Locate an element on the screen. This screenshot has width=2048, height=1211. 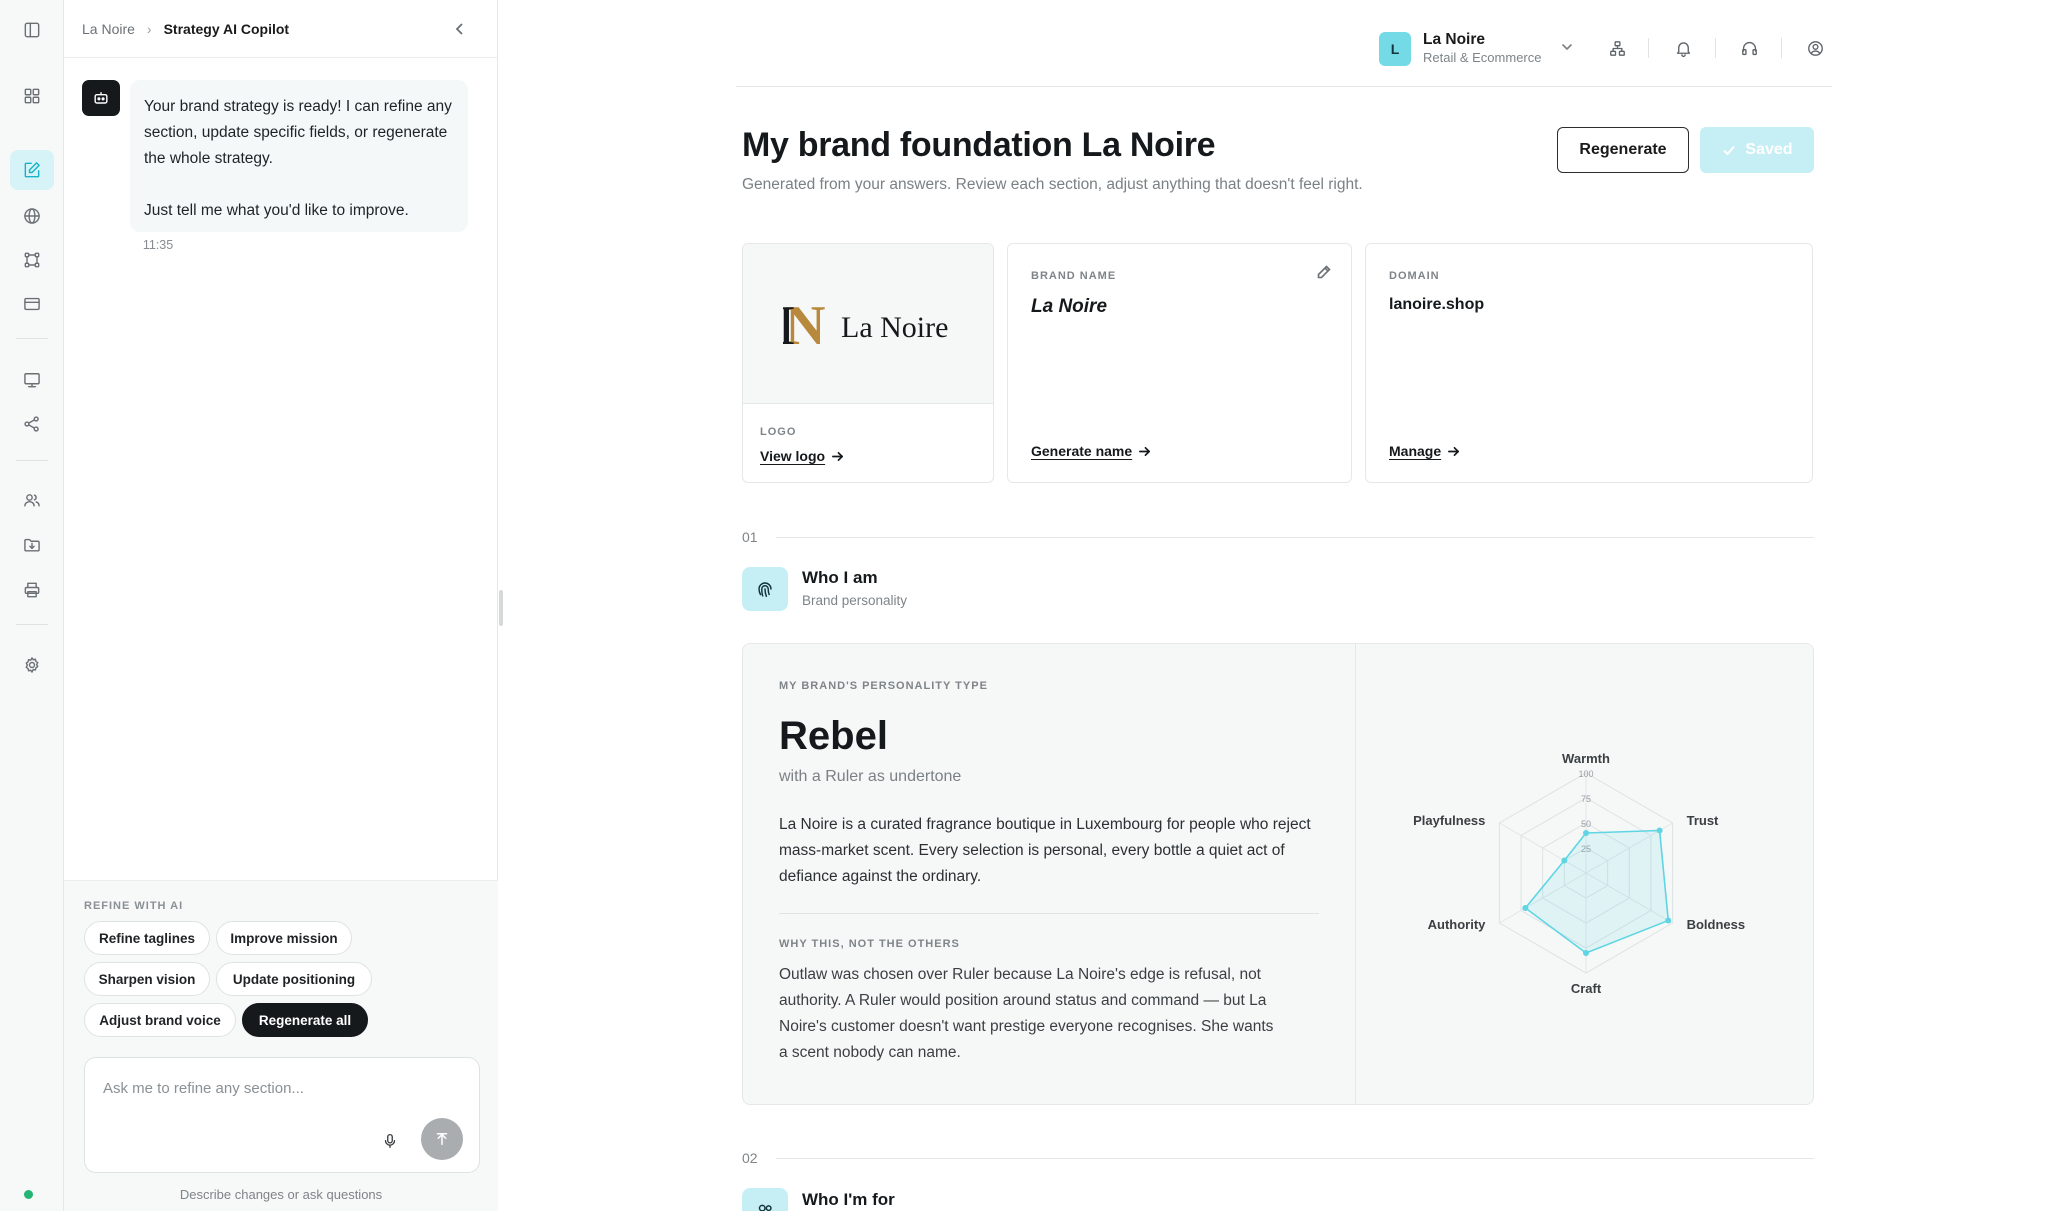
send-button is located at coordinates (442, 1139).